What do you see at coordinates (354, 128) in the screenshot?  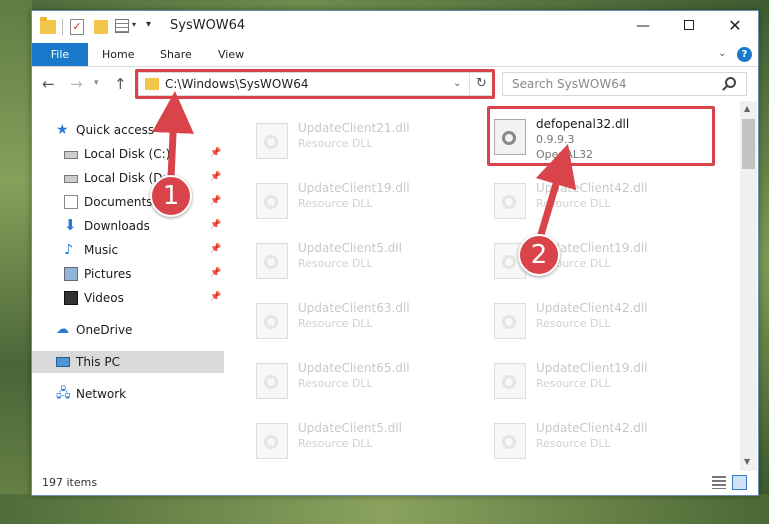 I see `file-name: UpdateClient21.dll` at bounding box center [354, 128].